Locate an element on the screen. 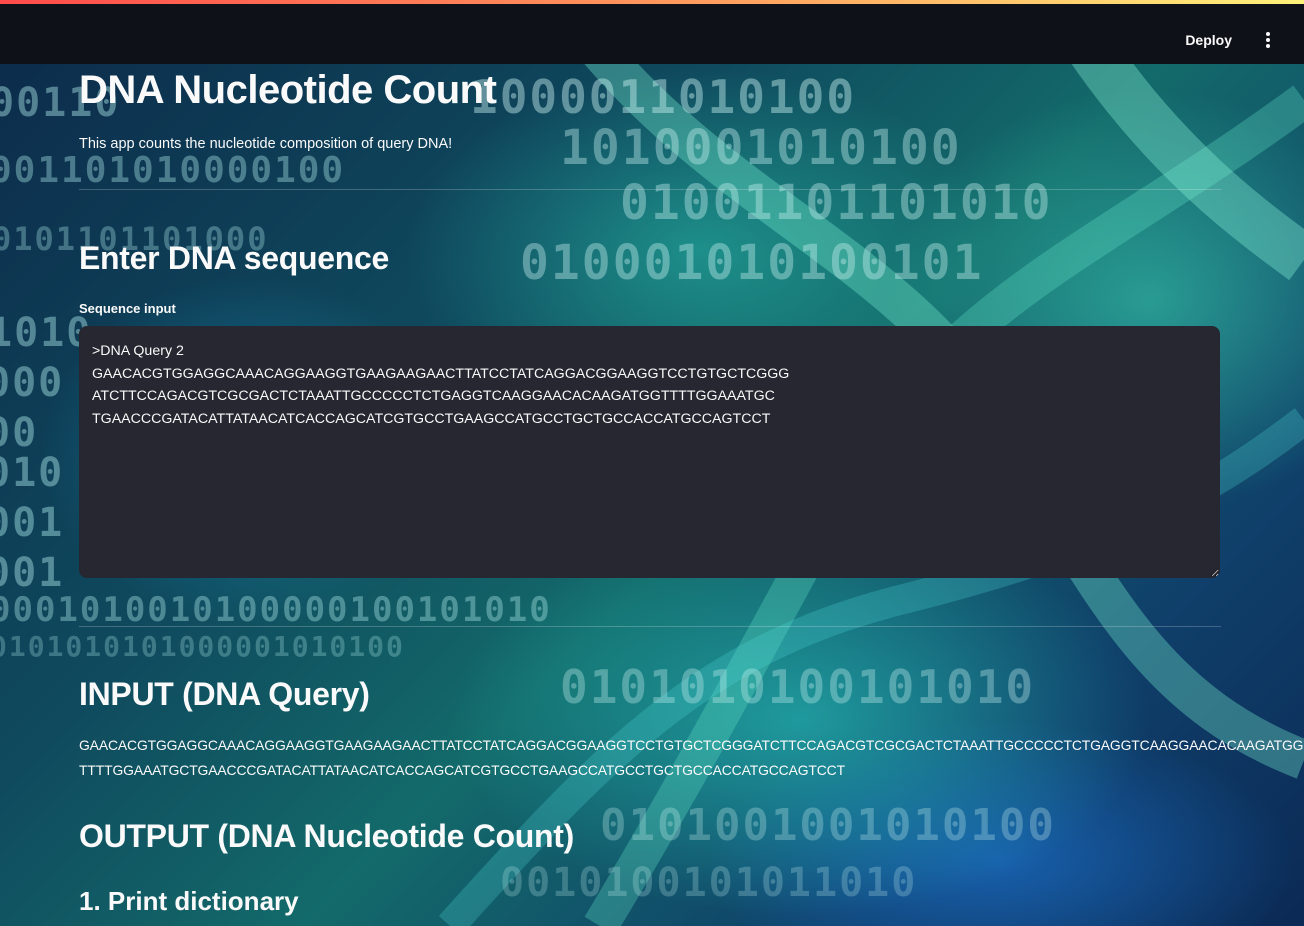  more-vertical-icon is located at coordinates (1268, 40).